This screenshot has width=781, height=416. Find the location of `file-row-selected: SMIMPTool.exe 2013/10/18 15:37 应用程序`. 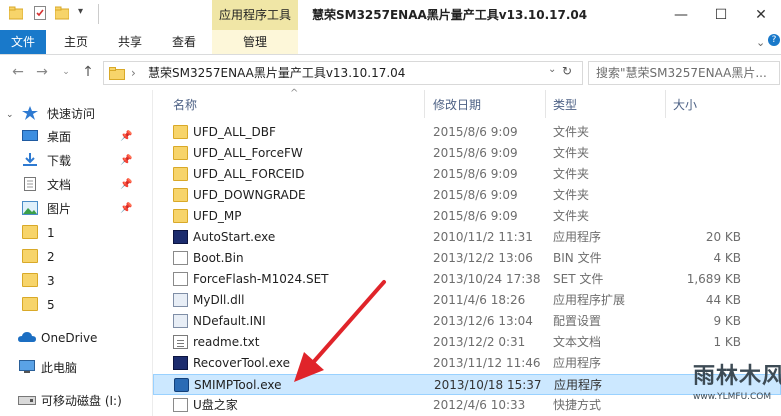

file-row-selected: SMIMPTool.exe 2013/10/18 15:37 应用程序 is located at coordinates (467, 384).